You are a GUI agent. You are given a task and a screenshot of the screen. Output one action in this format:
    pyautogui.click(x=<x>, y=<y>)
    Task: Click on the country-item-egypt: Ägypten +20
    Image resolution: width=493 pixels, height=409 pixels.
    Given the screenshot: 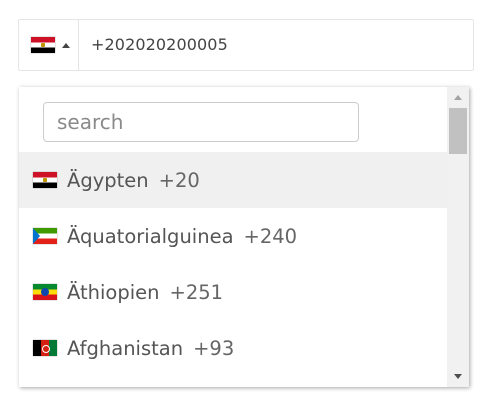 What is the action you would take?
    pyautogui.click(x=233, y=180)
    